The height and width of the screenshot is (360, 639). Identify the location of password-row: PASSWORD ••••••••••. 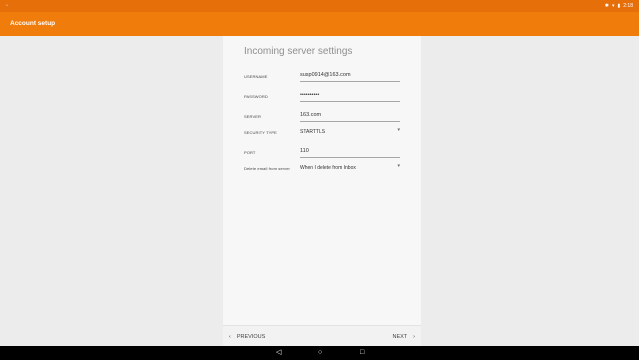
(323, 98).